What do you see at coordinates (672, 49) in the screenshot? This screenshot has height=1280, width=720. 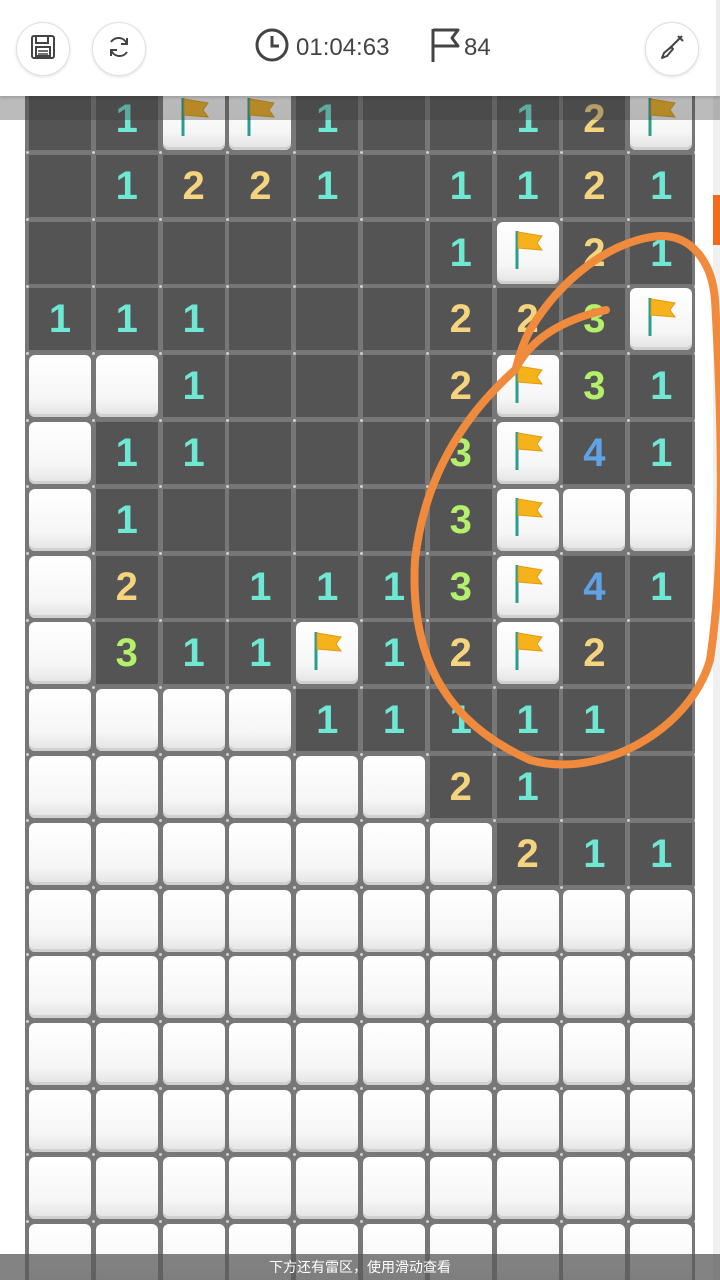 I see `shovel-button` at bounding box center [672, 49].